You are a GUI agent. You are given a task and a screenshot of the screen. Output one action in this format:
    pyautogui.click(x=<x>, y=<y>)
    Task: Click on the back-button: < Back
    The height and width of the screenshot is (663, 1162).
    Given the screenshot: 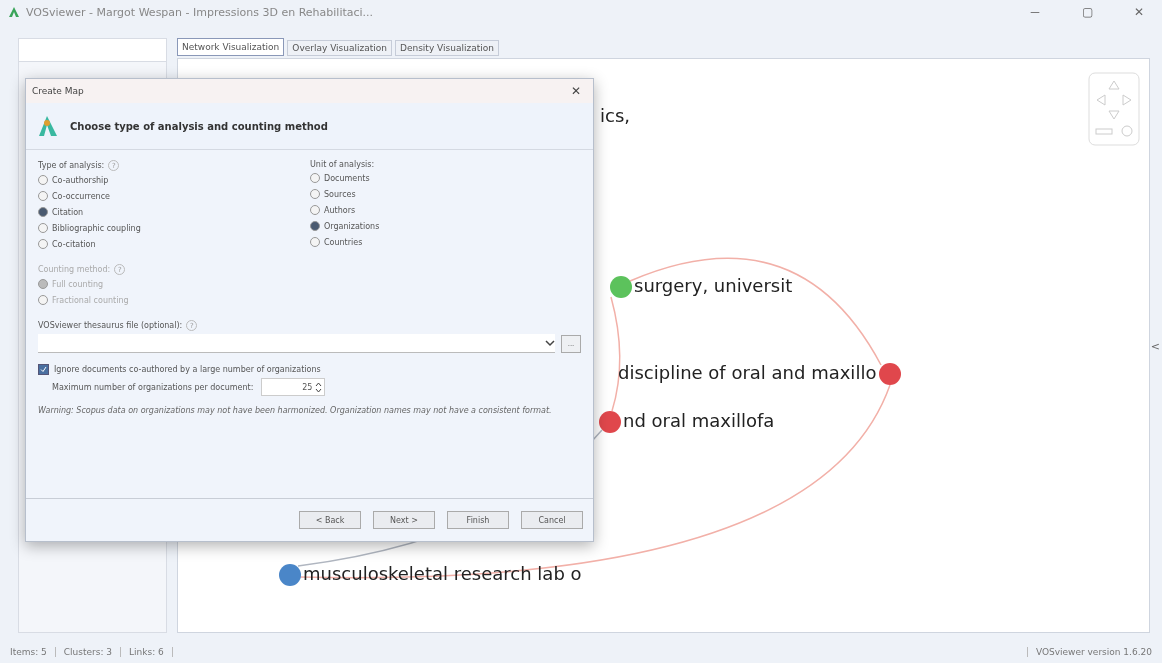 What is the action you would take?
    pyautogui.click(x=330, y=520)
    